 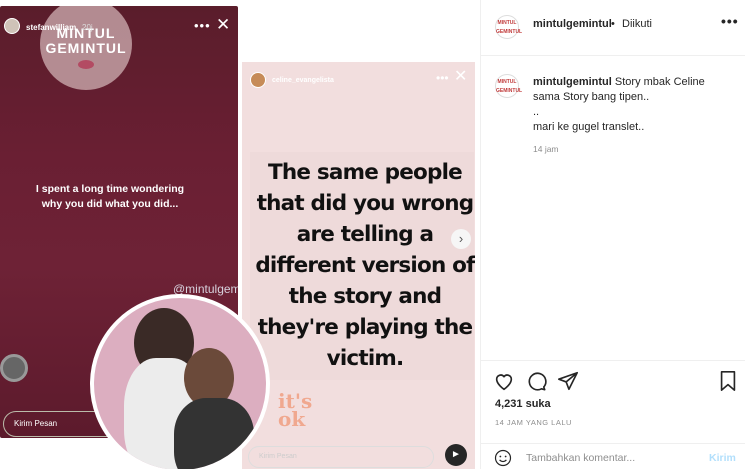 What do you see at coordinates (589, 127) in the screenshot?
I see `caption-line-3: mari ke gugel translet..` at bounding box center [589, 127].